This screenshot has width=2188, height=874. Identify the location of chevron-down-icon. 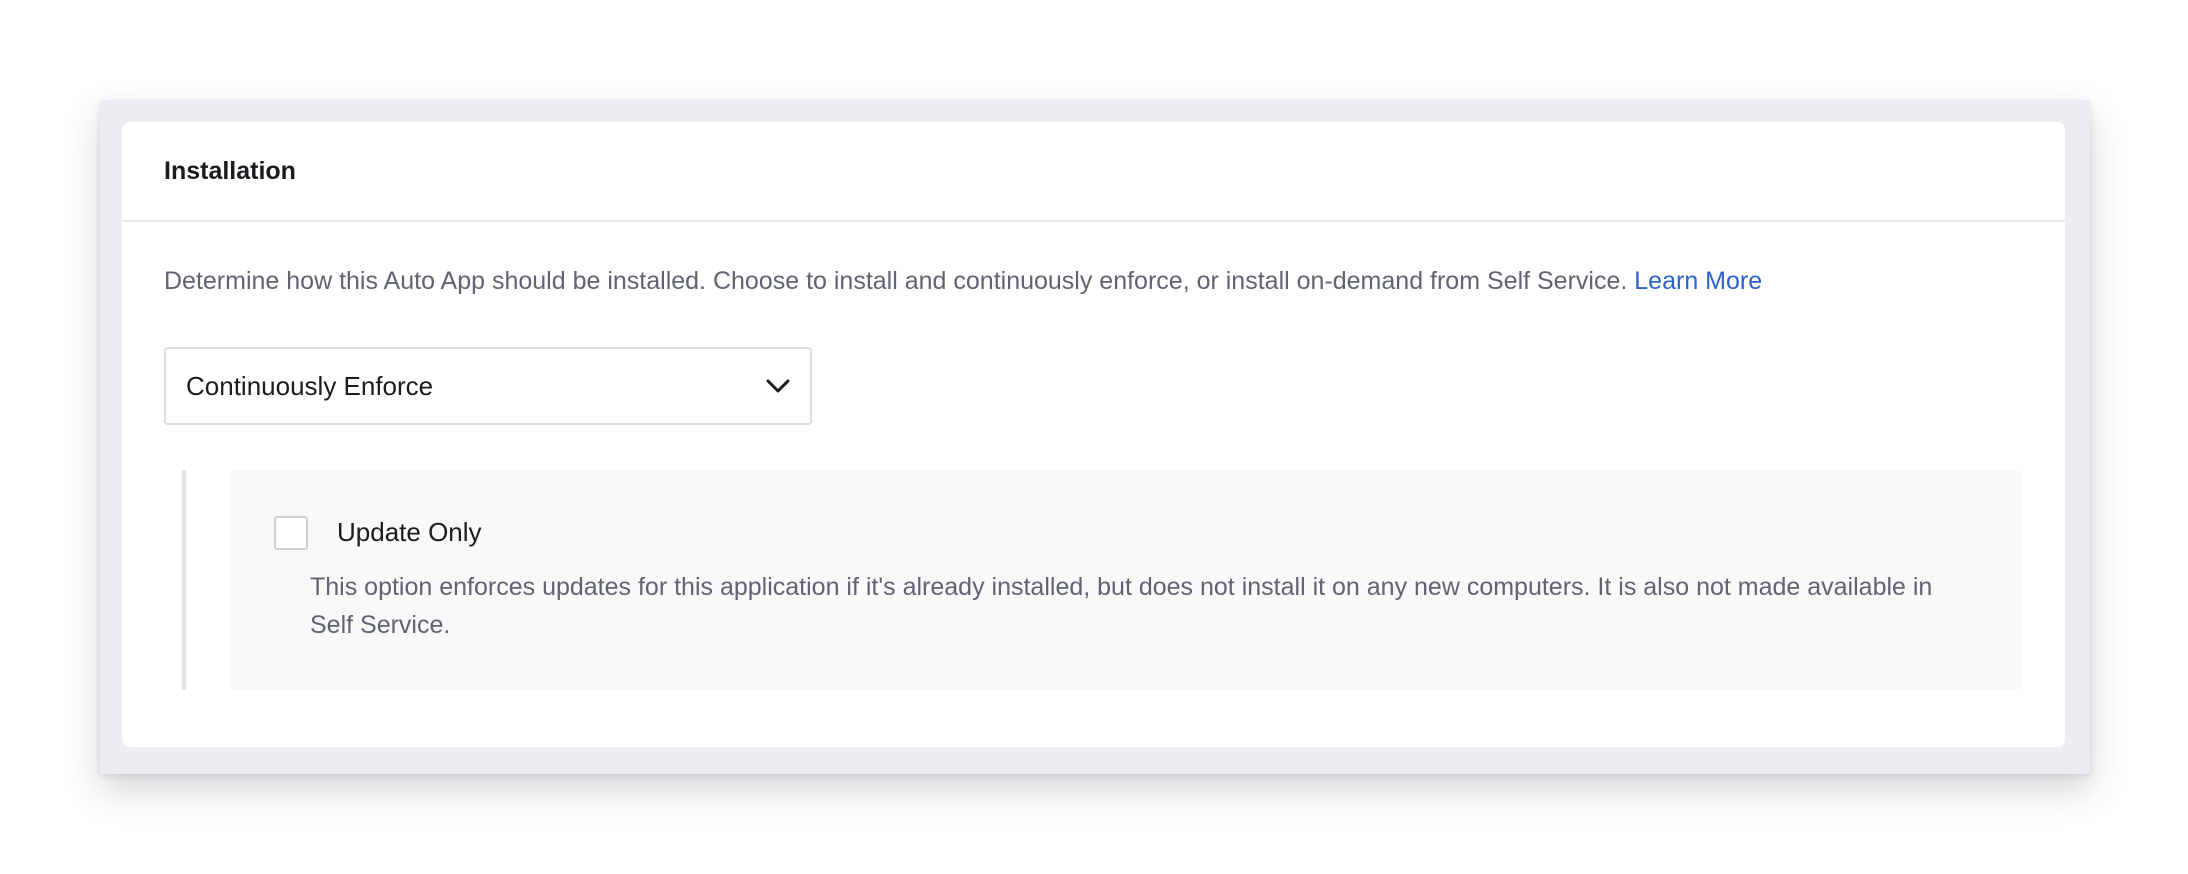
(778, 386).